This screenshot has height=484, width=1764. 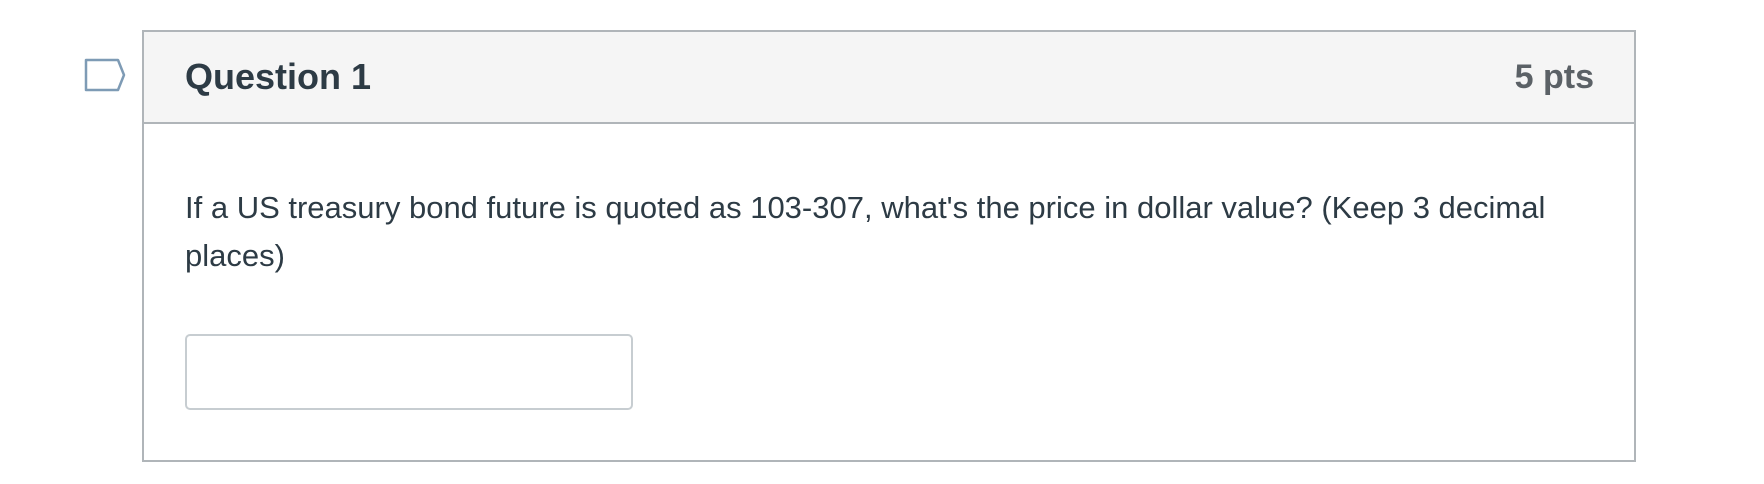 I want to click on question-points: 5 pts, so click(x=1554, y=76).